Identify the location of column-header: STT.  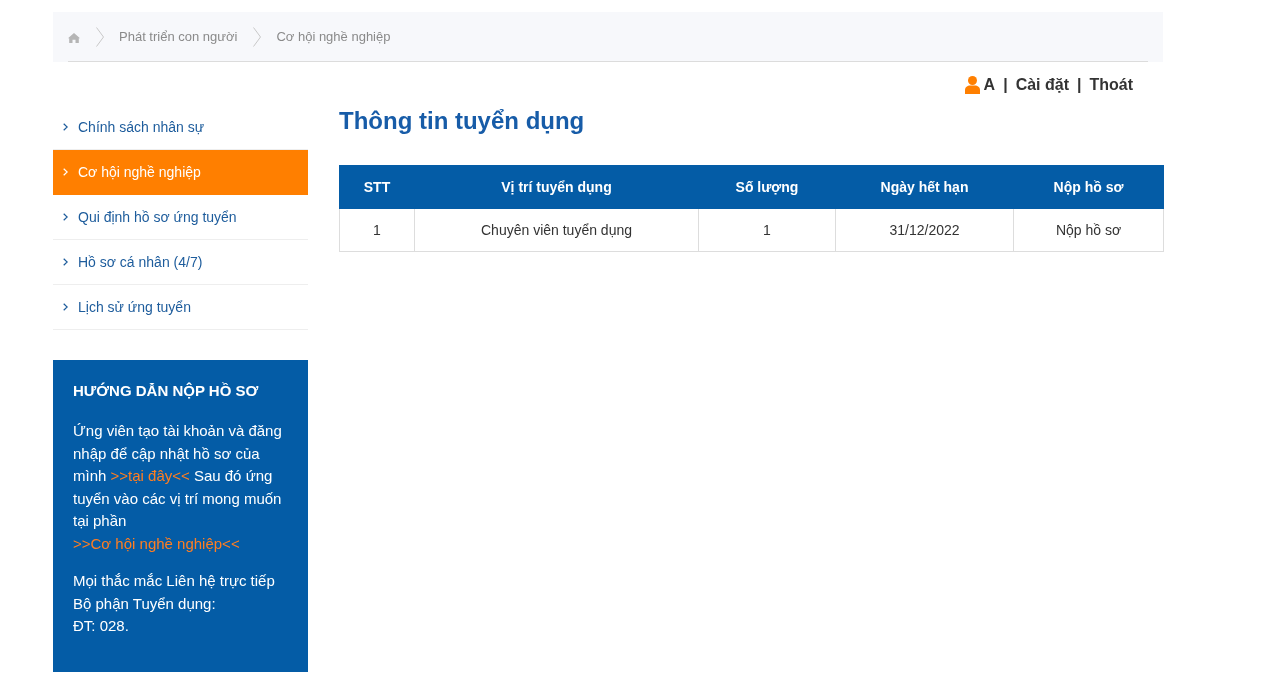
(377, 187).